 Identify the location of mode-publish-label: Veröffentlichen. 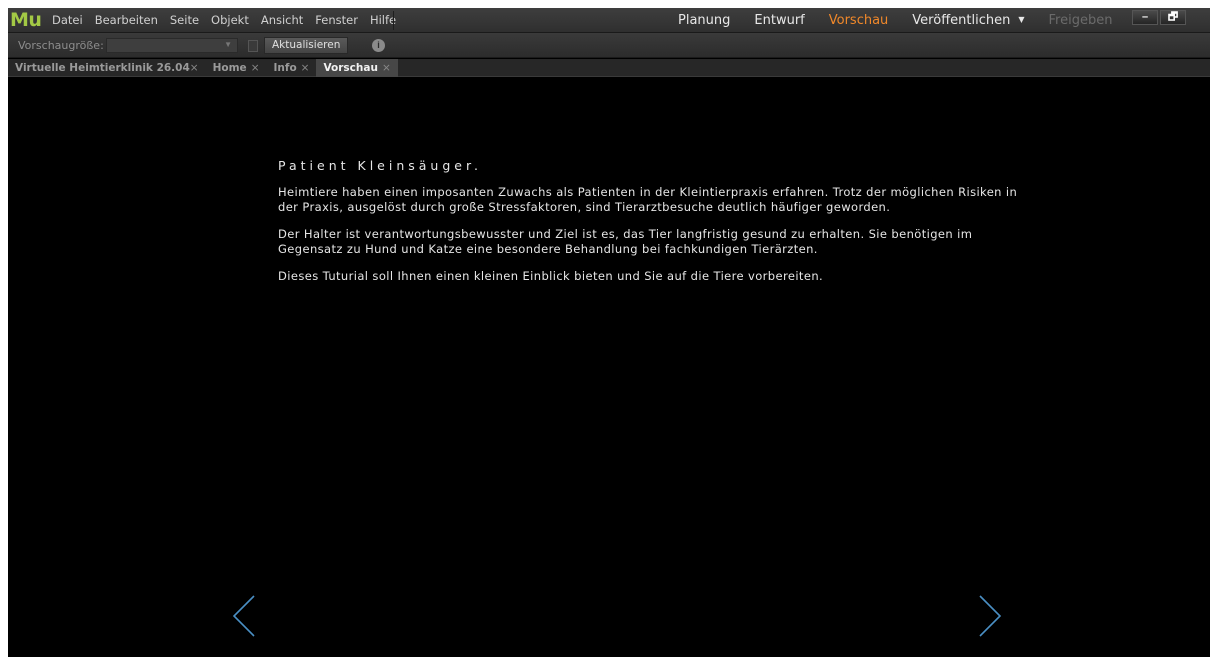
(961, 20).